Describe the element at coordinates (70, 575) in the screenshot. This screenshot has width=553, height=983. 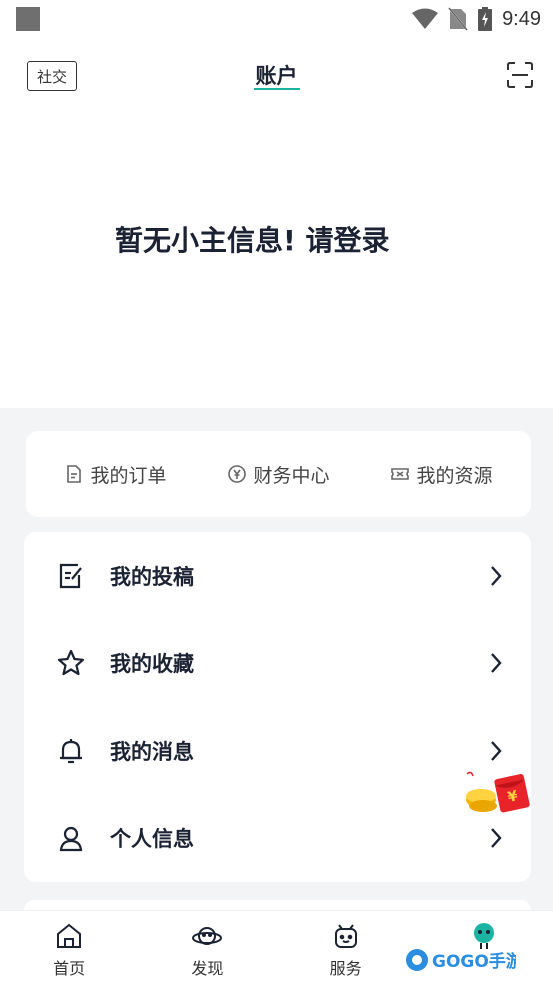
I see `edit-note-icon` at that location.